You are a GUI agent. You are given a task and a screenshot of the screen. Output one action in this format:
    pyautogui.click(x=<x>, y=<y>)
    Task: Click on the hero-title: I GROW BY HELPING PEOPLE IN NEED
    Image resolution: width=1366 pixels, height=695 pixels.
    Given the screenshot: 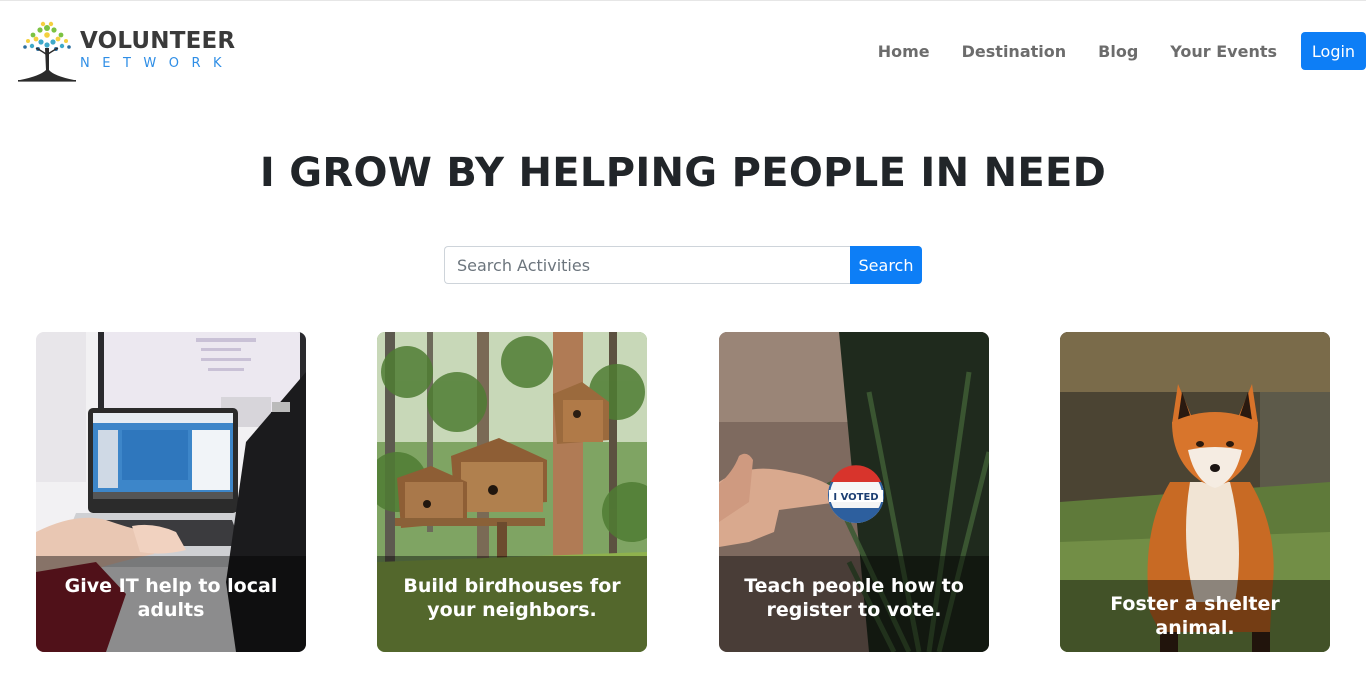 What is the action you would take?
    pyautogui.click(x=683, y=173)
    